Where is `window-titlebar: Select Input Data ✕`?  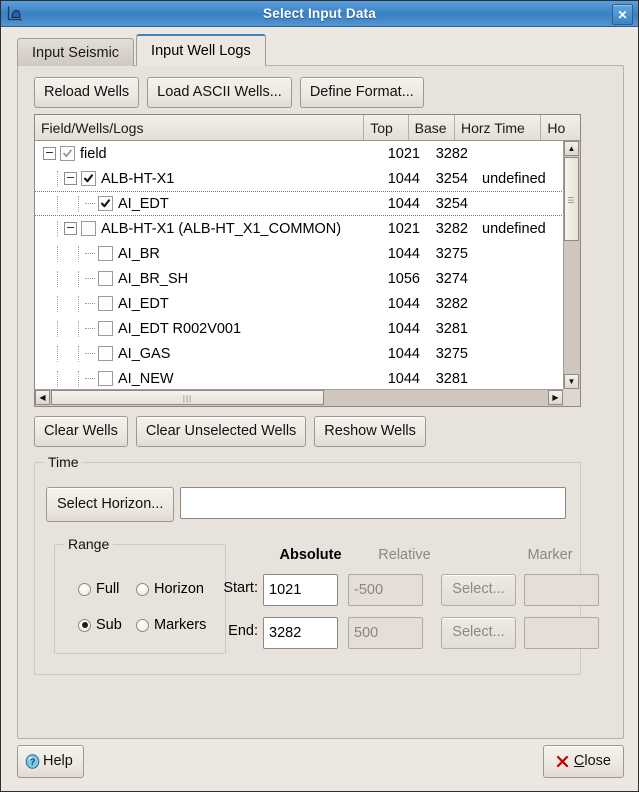
window-titlebar: Select Input Data ✕ is located at coordinates (319, 14).